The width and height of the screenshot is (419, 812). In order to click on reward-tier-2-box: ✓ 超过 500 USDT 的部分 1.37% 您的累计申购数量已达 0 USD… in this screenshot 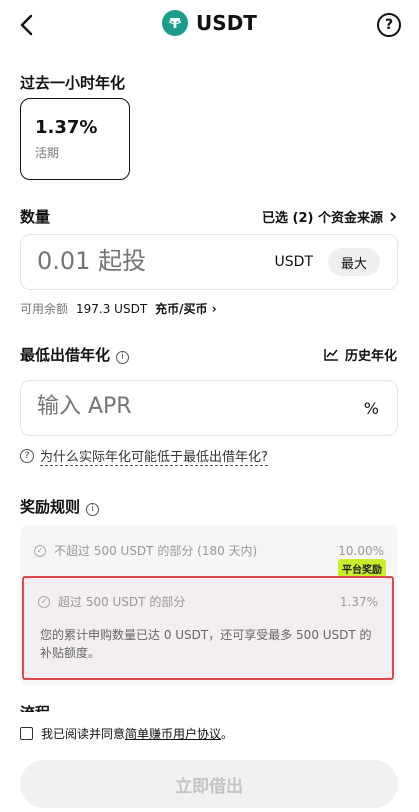, I will do `click(208, 628)`.